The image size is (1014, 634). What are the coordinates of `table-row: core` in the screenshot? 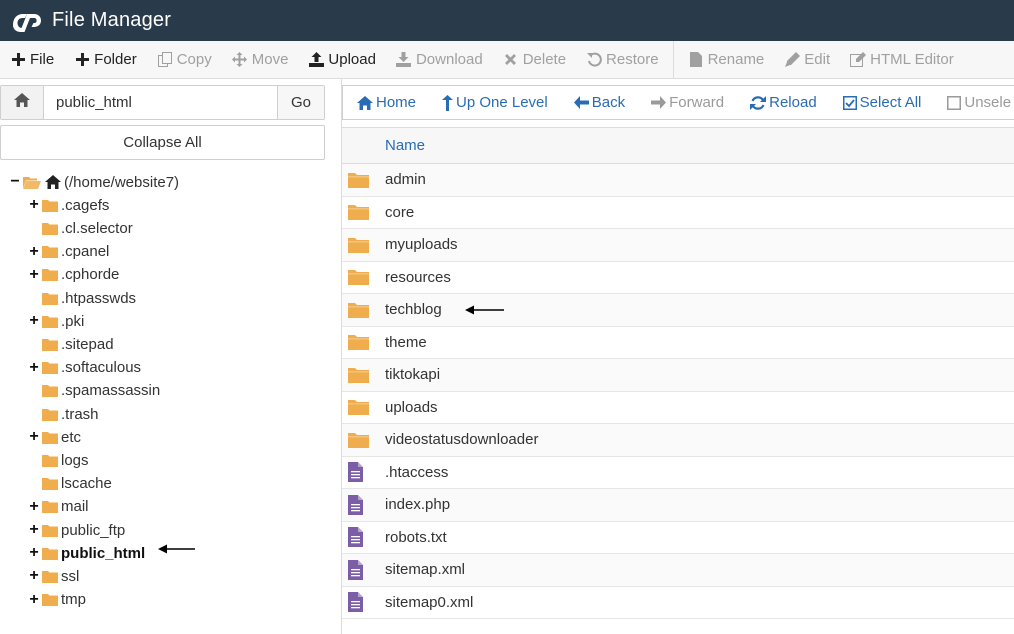 It's located at (678, 213).